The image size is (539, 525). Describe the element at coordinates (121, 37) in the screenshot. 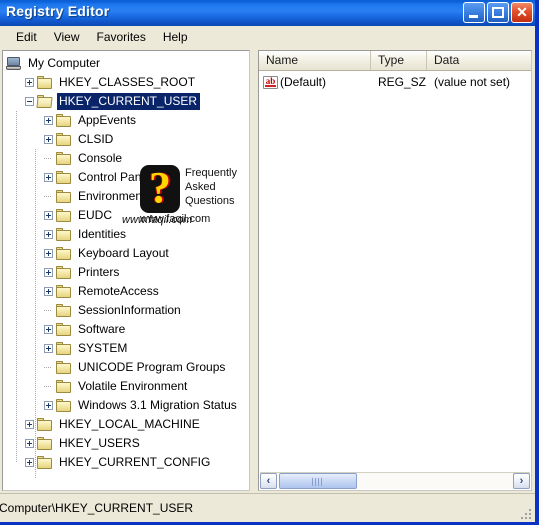

I see `menu-item-favorites: Favorites` at that location.